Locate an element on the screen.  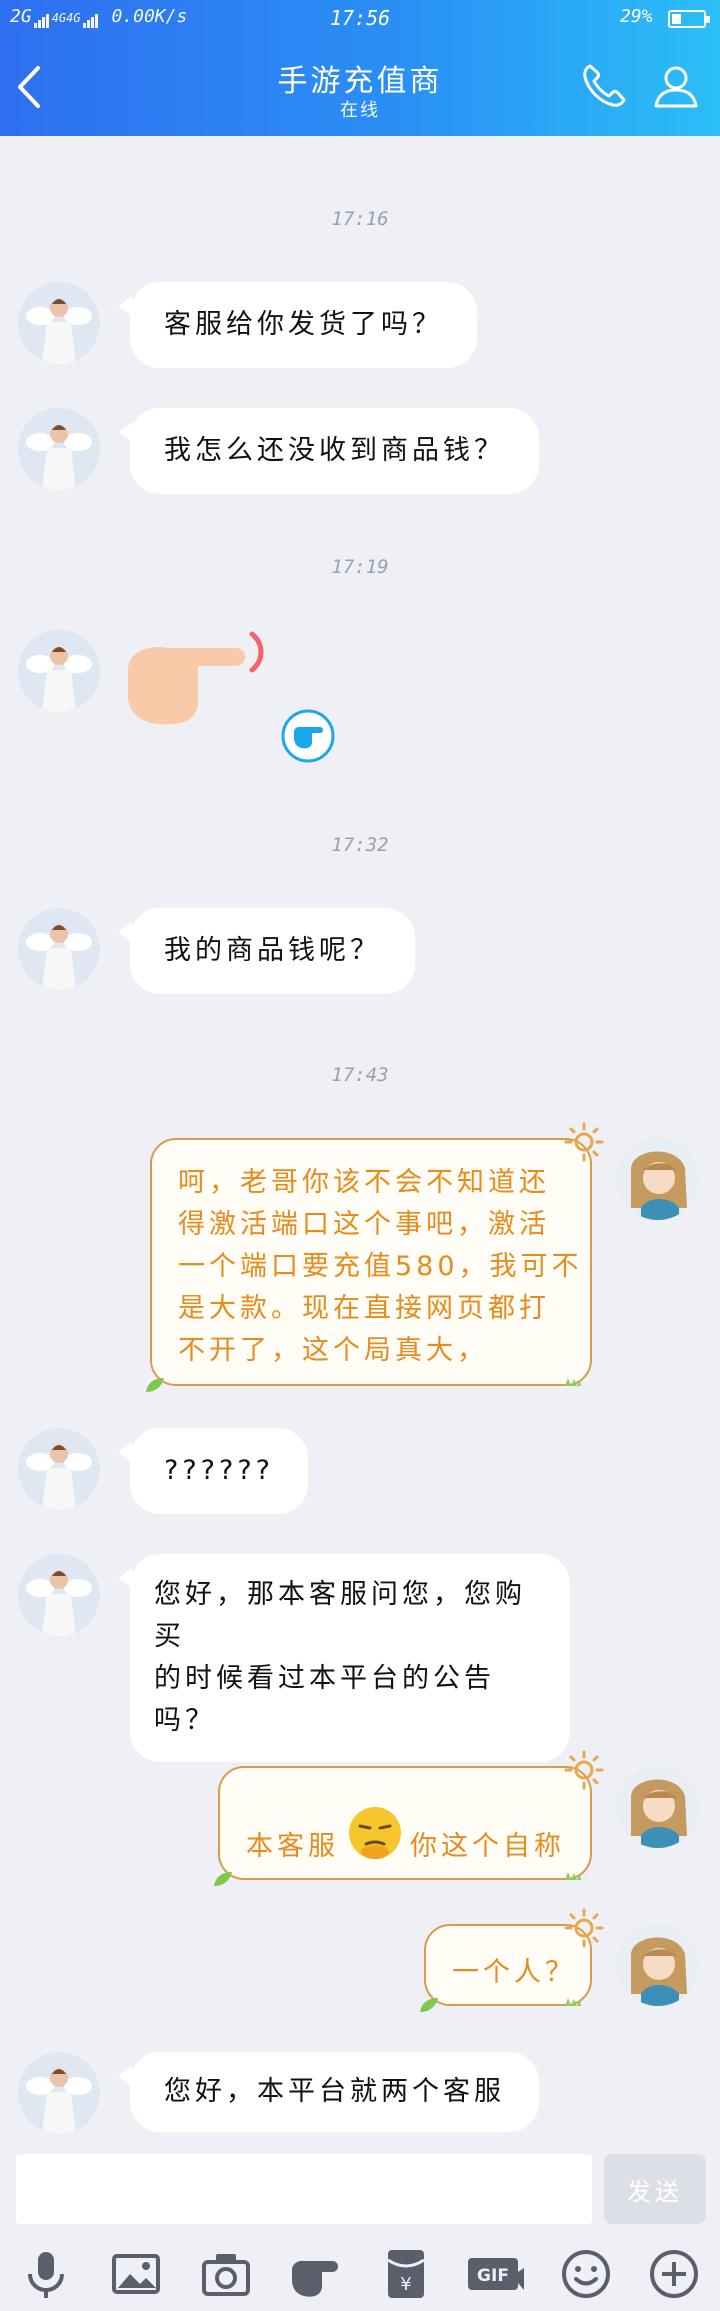
status-time: 17:56 is located at coordinates (360, 18).